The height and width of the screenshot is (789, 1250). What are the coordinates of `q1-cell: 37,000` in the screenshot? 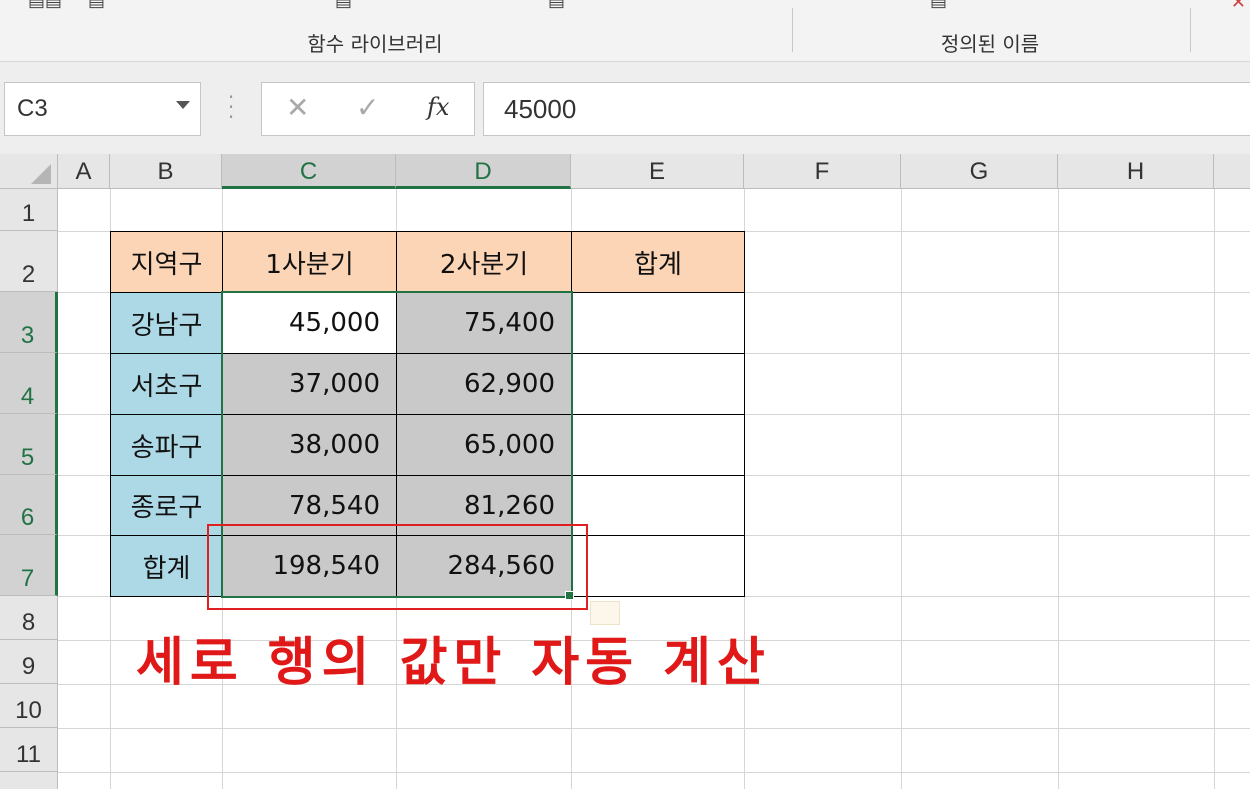 It's located at (309, 384).